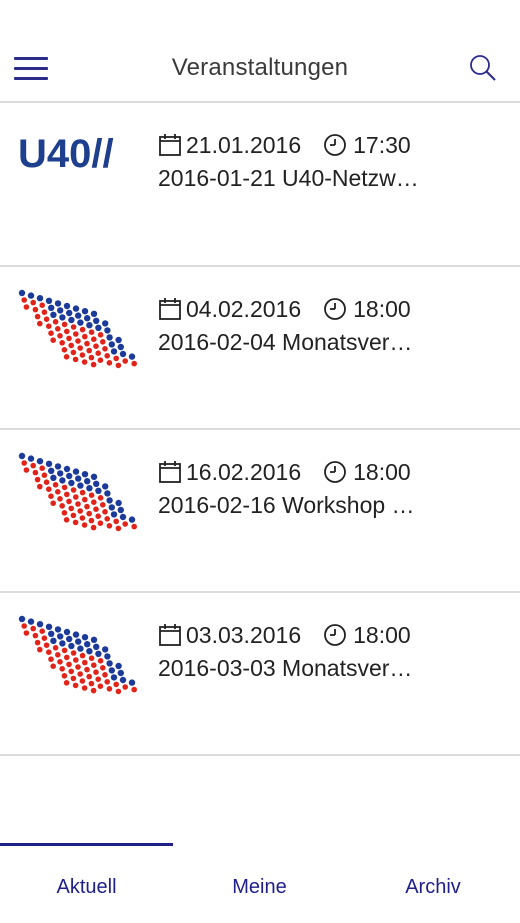 This screenshot has width=520, height=923. I want to click on tab-label: Archiv, so click(433, 887).